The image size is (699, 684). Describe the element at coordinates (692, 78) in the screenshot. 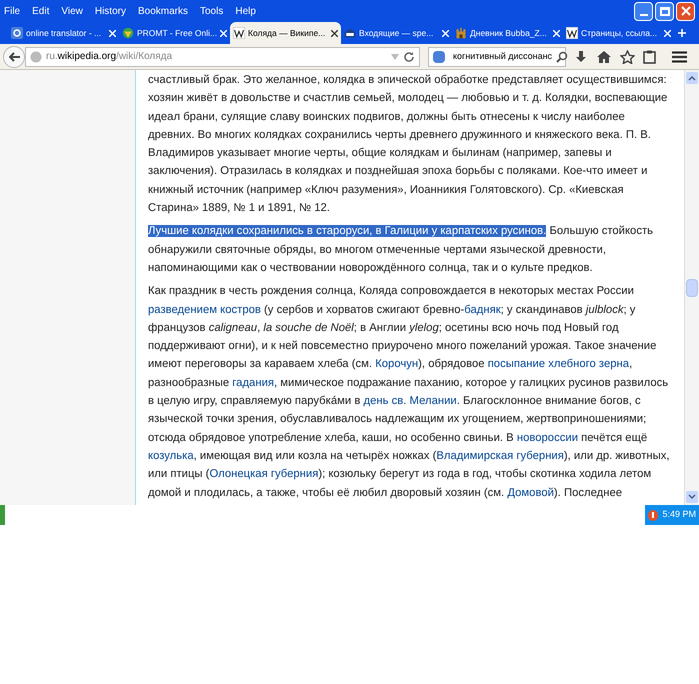

I see `scroll-up-icon` at that location.